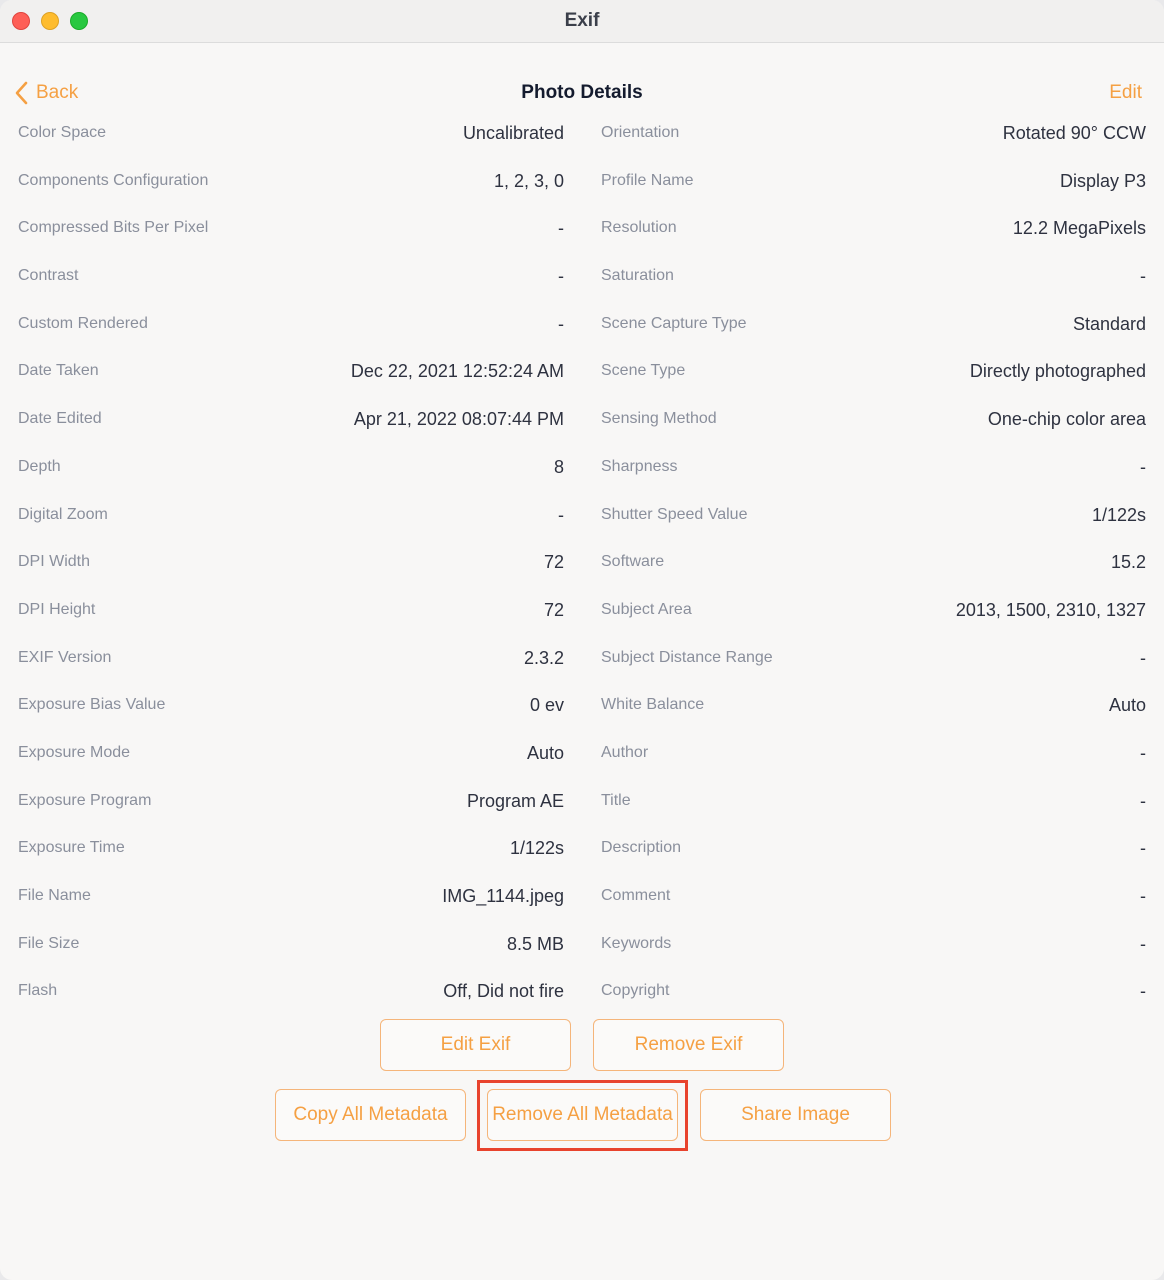  What do you see at coordinates (291, 422) in the screenshot?
I see `metadata-row: Date Edited Apr 21, 2022 08:07:44 PM` at bounding box center [291, 422].